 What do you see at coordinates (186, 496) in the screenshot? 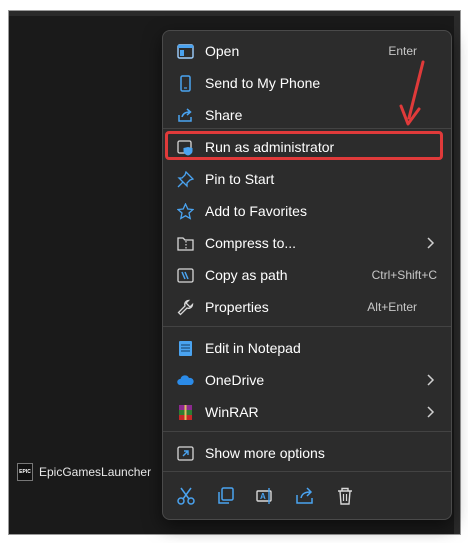
I see `cut-icon` at bounding box center [186, 496].